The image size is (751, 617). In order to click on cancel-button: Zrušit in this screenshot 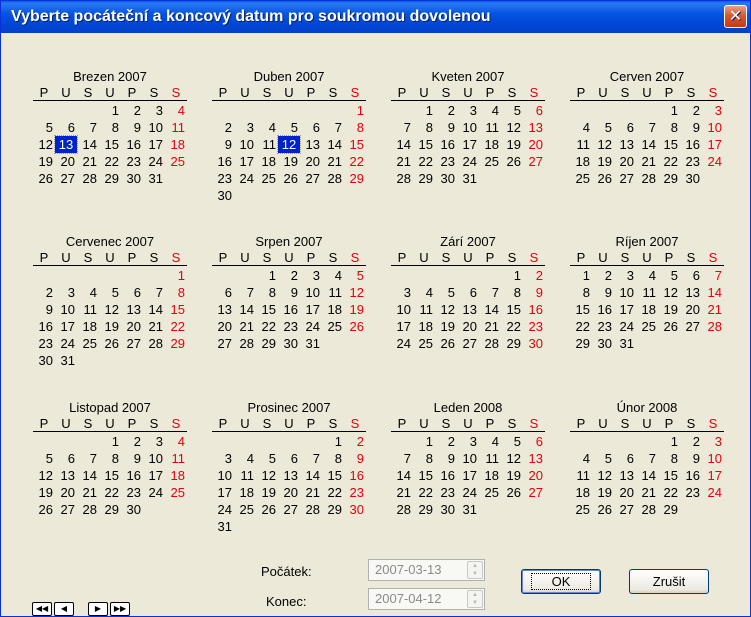, I will do `click(669, 581)`.